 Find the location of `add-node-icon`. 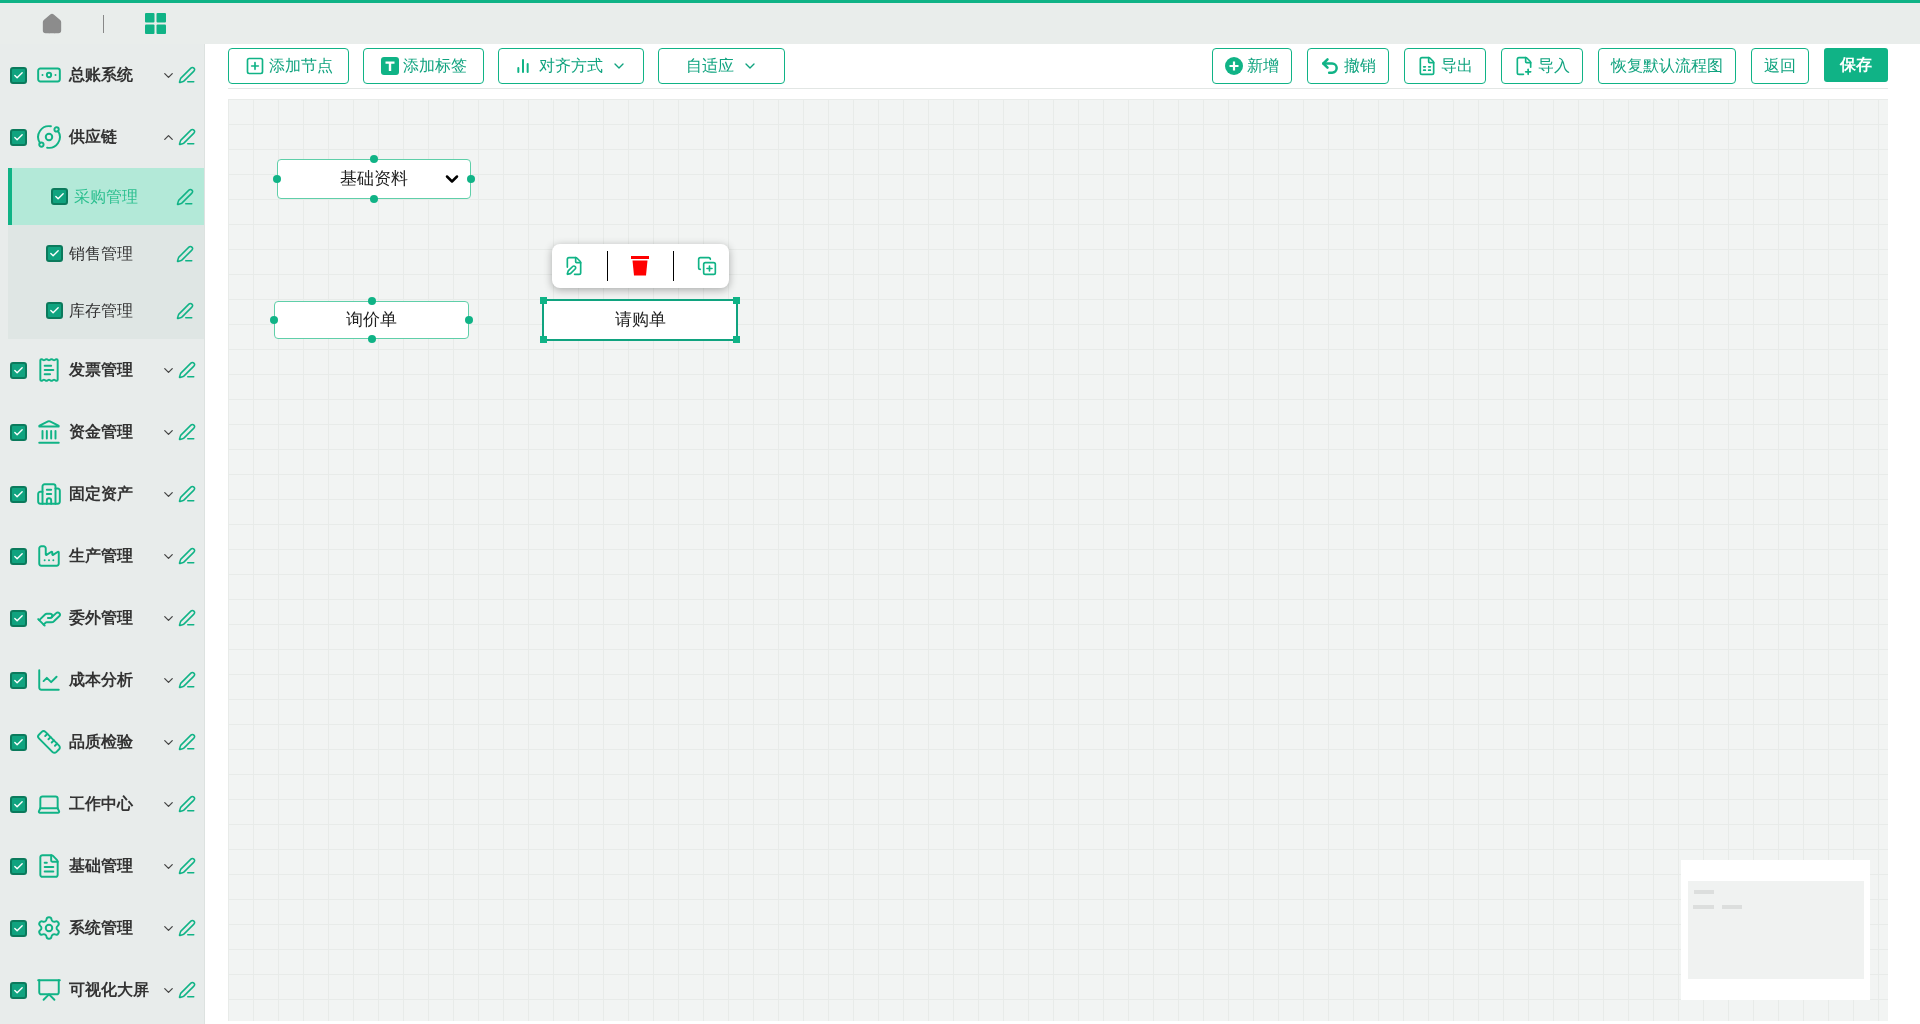

add-node-icon is located at coordinates (254, 66).